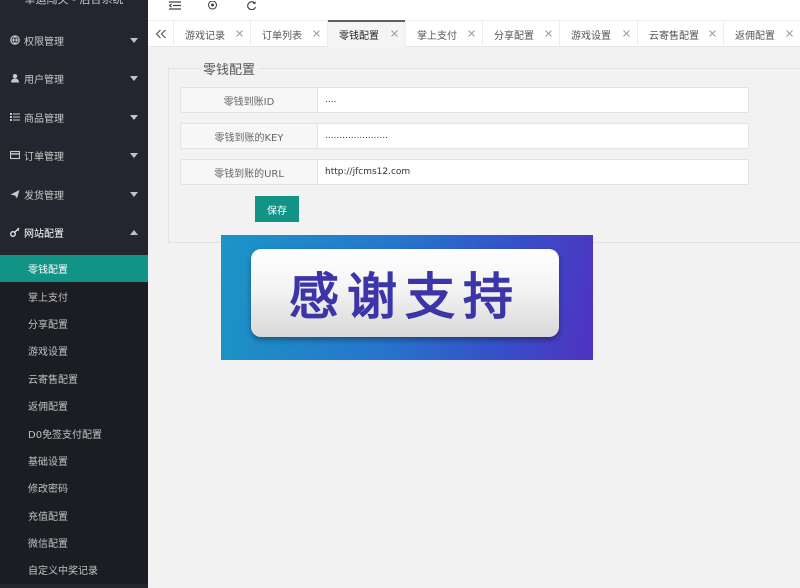  What do you see at coordinates (74, 269) in the screenshot?
I see `sidebar-item-wallet-config: 零钱配置` at bounding box center [74, 269].